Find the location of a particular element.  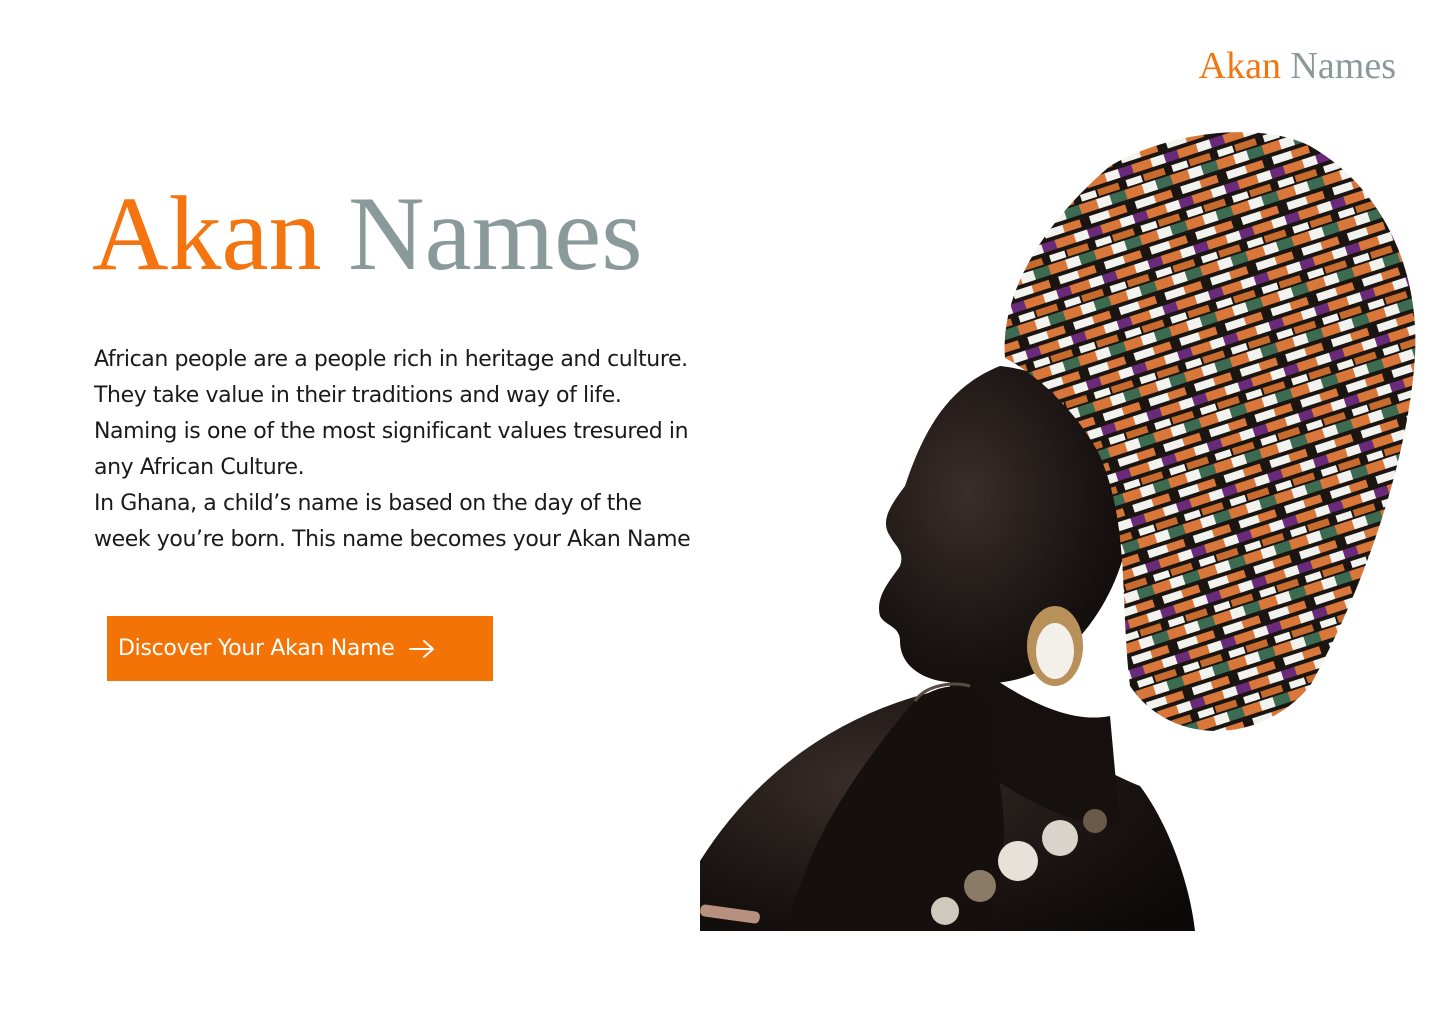

site-logo: Akan Names is located at coordinates (1297, 66).